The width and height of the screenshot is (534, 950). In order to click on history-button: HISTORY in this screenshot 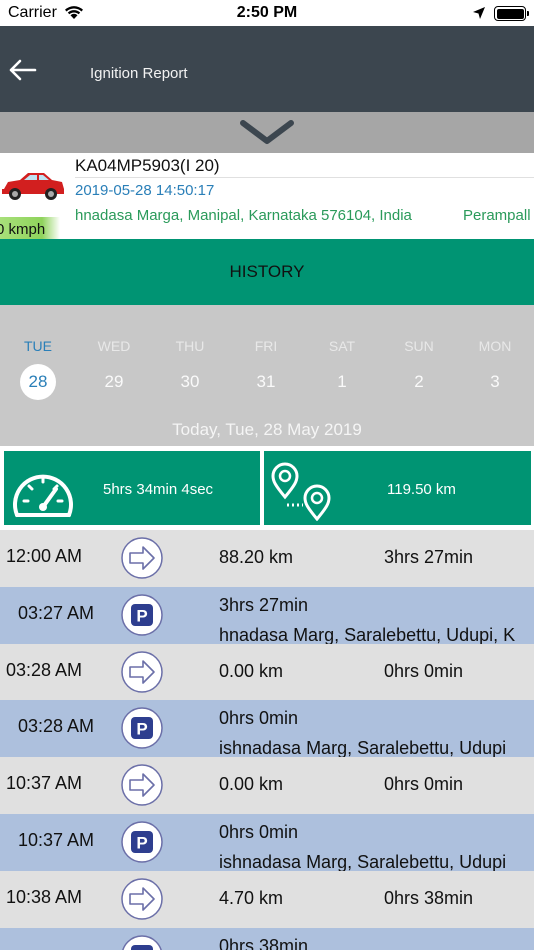, I will do `click(267, 272)`.